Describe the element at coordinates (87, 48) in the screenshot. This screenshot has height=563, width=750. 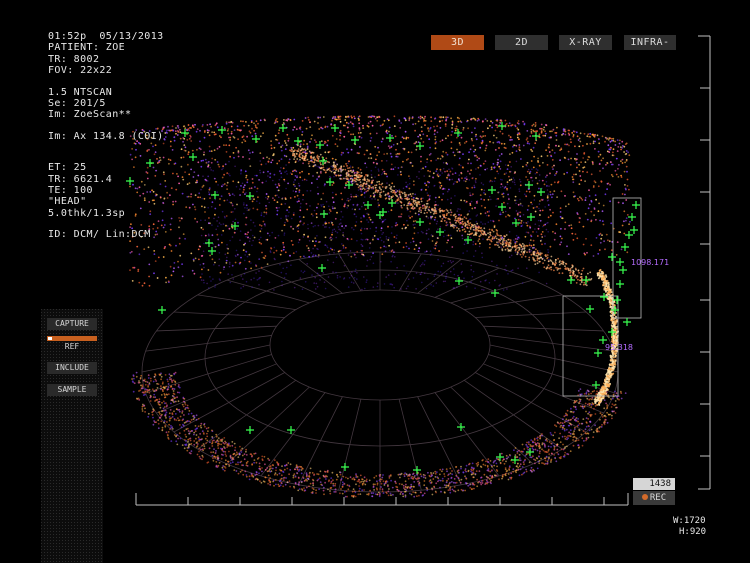
I see `patient-text: PATIENT: ZOE` at that location.